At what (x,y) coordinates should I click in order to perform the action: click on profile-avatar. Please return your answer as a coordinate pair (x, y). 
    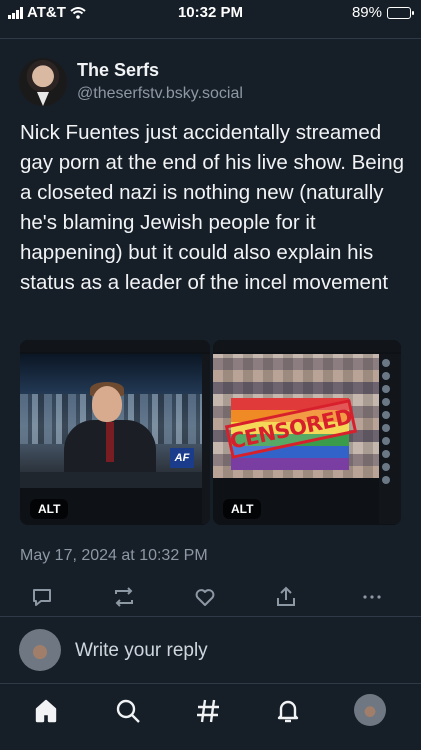
    Looking at the image, I should click on (370, 710).